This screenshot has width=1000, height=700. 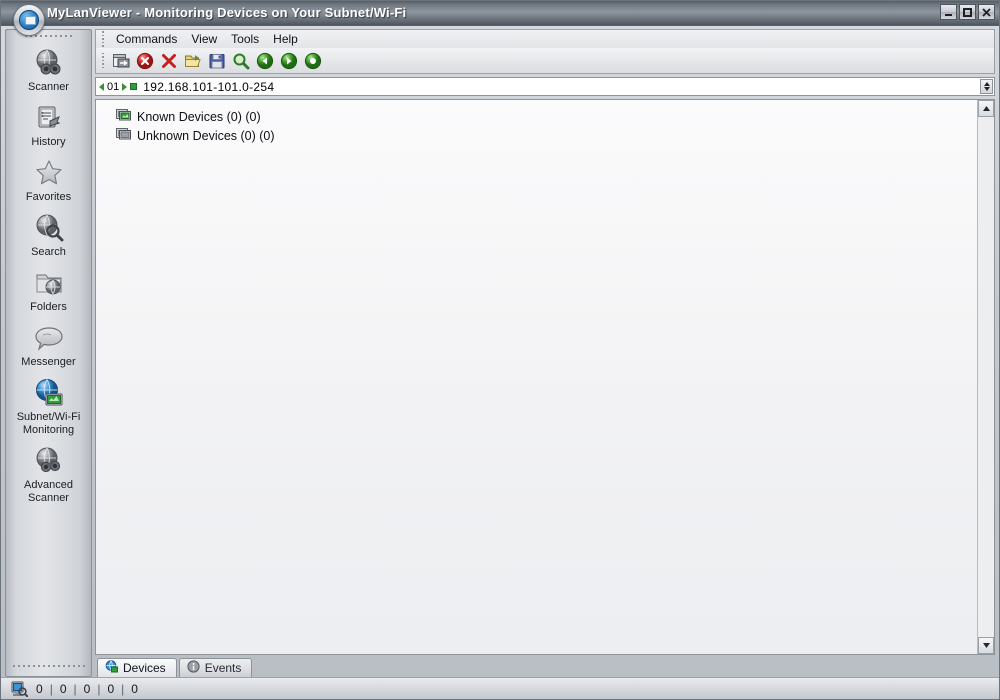 What do you see at coordinates (545, 61) in the screenshot?
I see `toolbar` at bounding box center [545, 61].